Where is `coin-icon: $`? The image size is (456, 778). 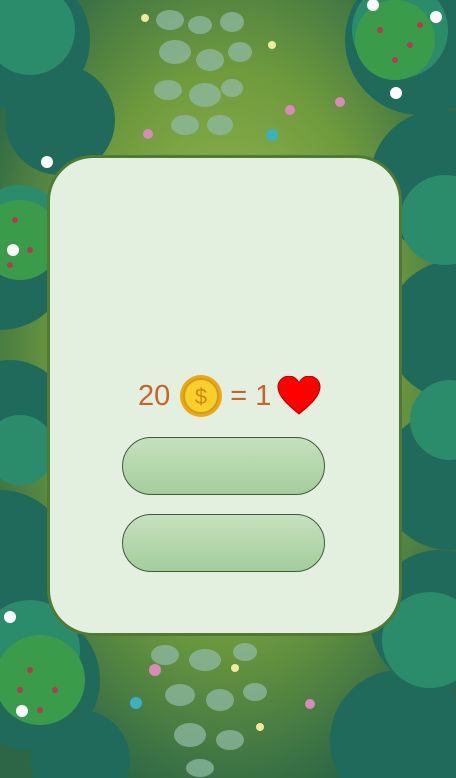
coin-icon: $ is located at coordinates (201, 396).